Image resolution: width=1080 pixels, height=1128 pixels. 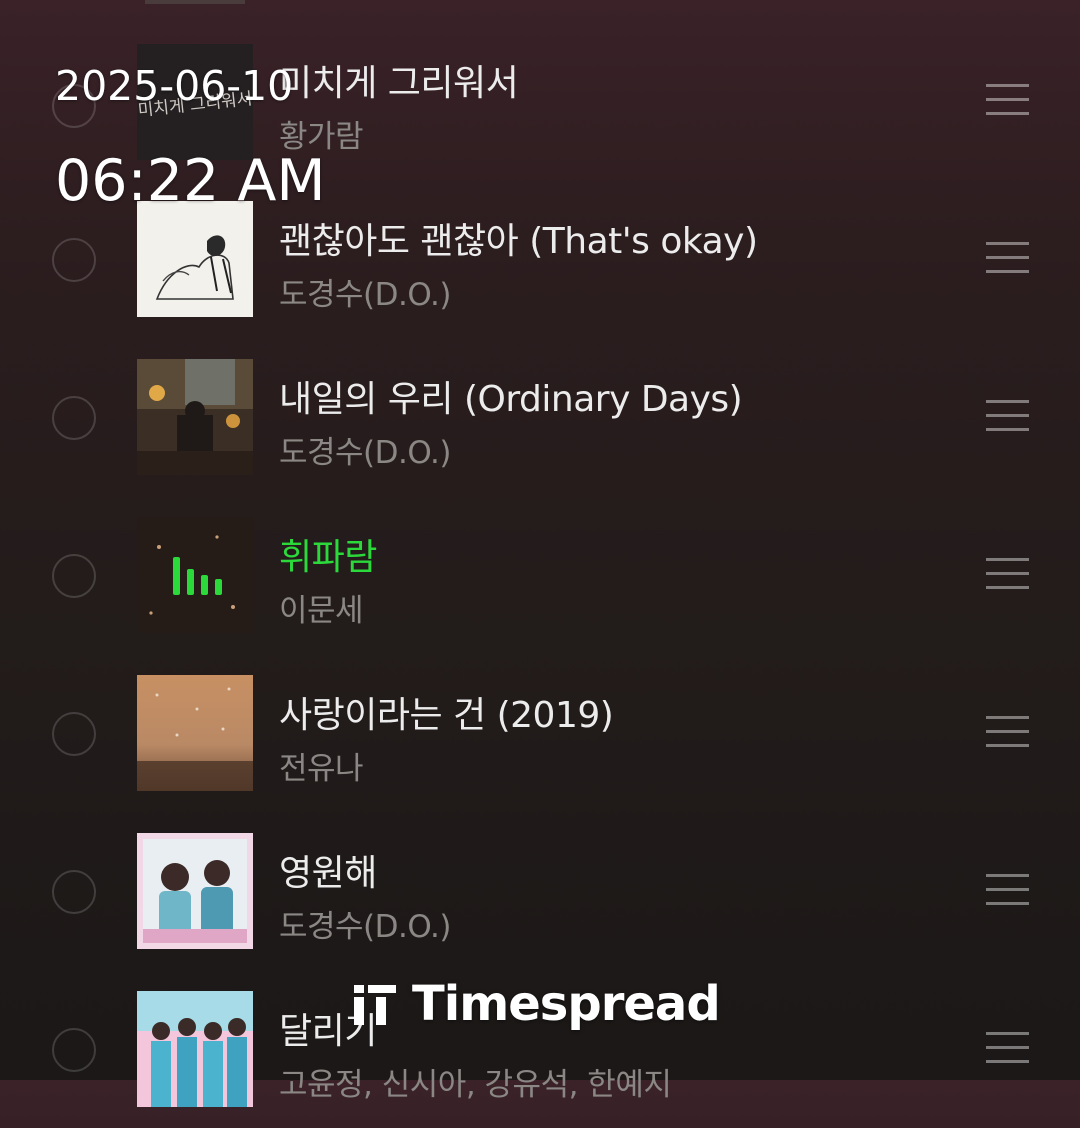 I want to click on watermark: Timespread, so click(x=536, y=1004).